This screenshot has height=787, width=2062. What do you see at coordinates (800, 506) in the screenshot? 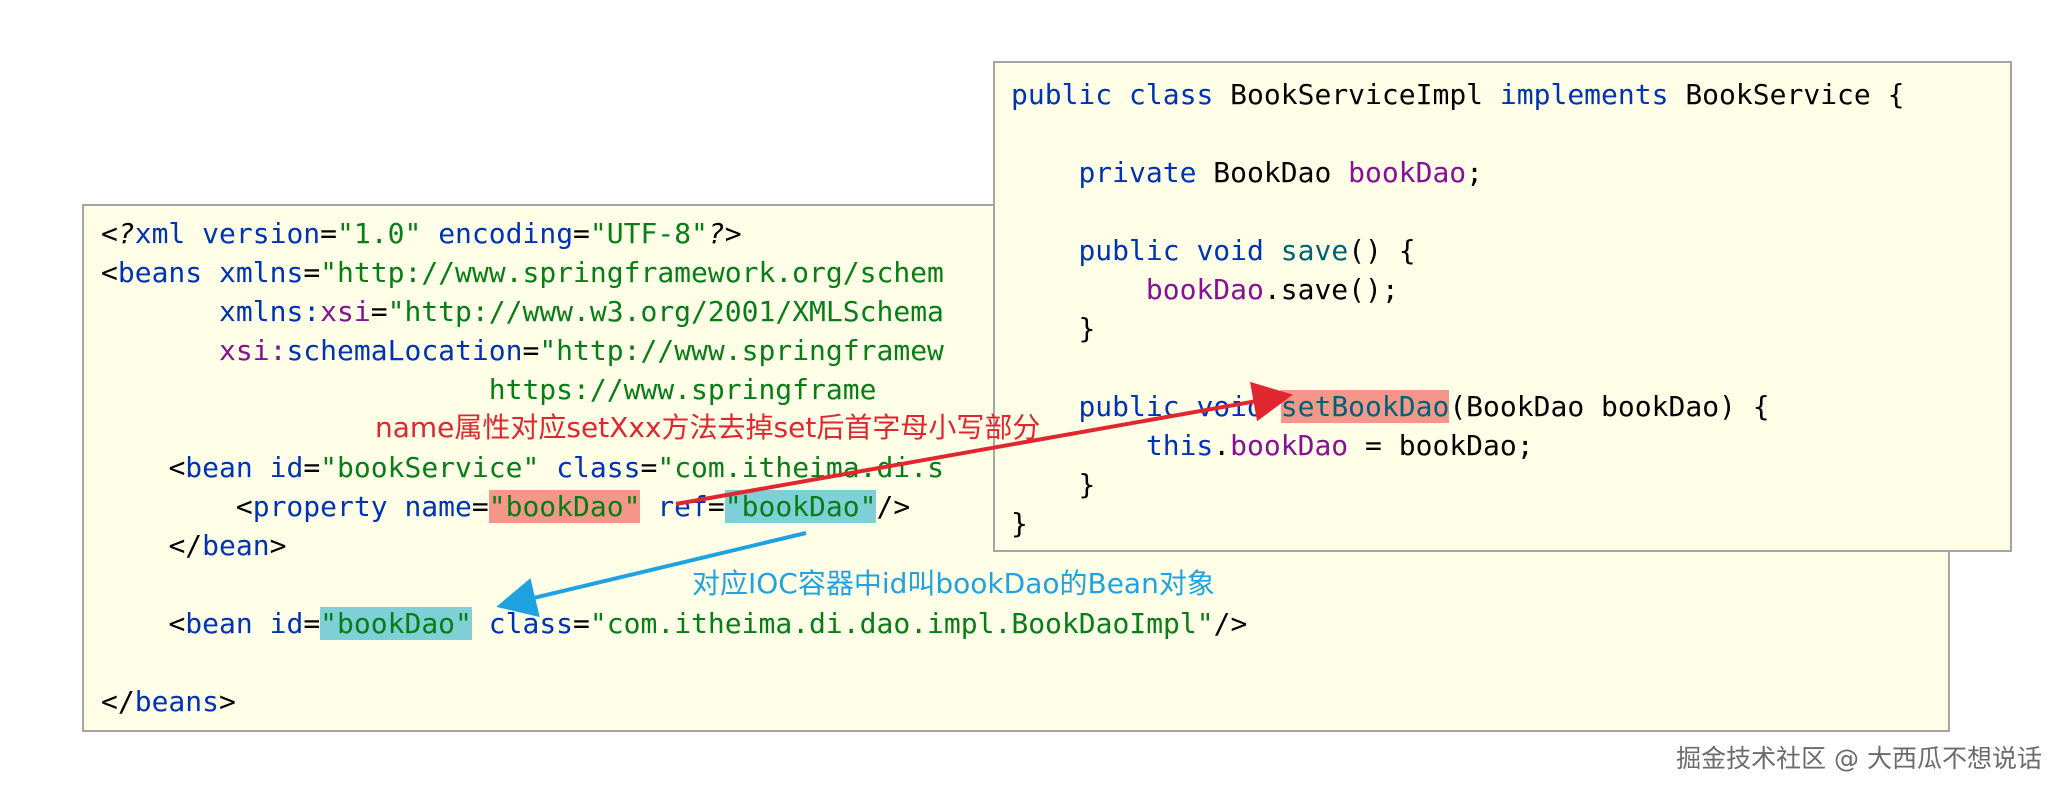
I see `property-ref-value: "bookDao"` at bounding box center [800, 506].